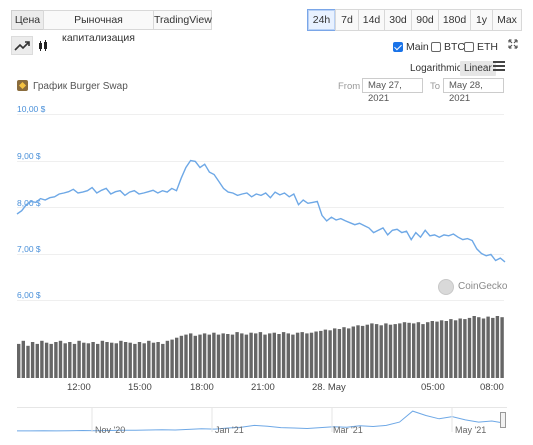 The height and width of the screenshot is (445, 533). I want to click on x-tick-label: 18:00, so click(202, 387).